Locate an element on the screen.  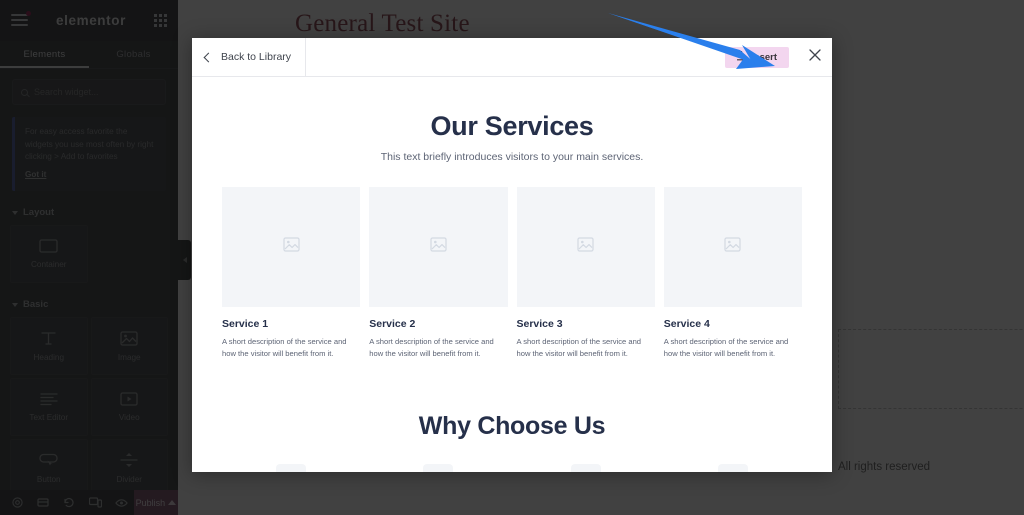
insert-button-label: Insert is located at coordinates (764, 57).